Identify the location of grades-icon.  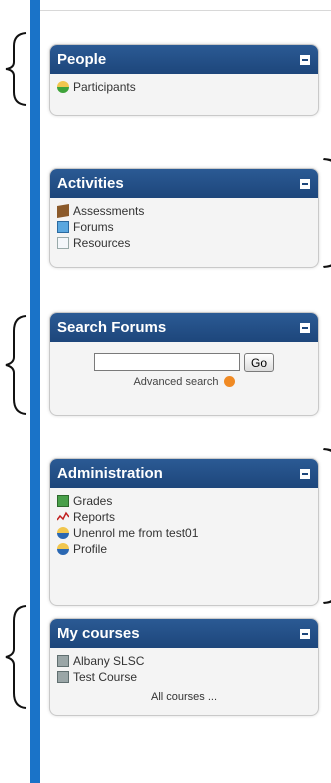
(63, 501).